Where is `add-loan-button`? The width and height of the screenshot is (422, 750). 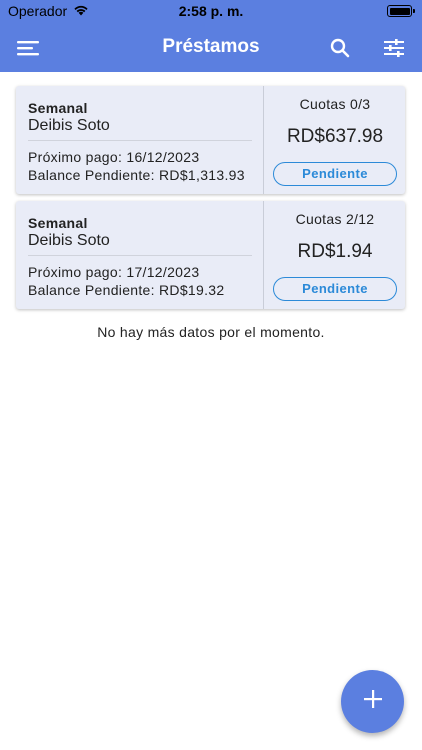
add-loan-button is located at coordinates (372, 701).